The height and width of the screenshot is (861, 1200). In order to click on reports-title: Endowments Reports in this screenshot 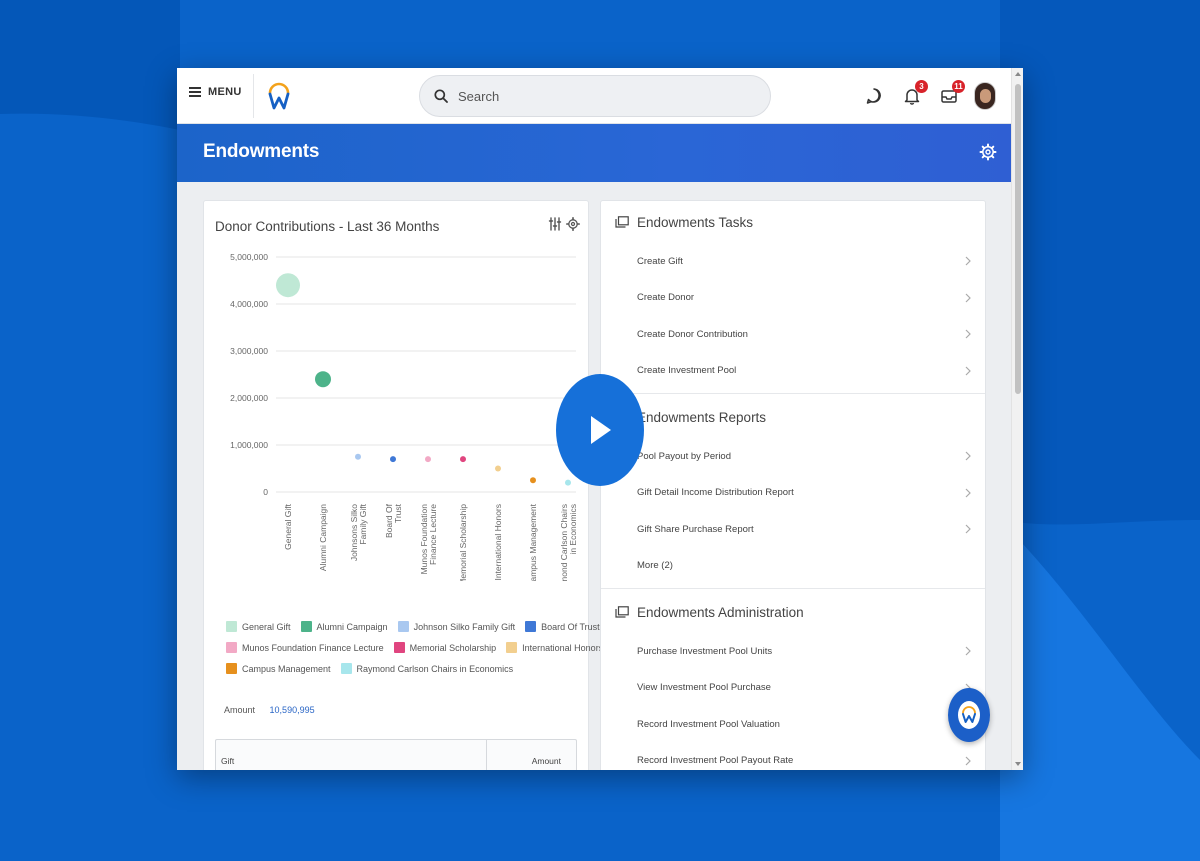, I will do `click(702, 417)`.